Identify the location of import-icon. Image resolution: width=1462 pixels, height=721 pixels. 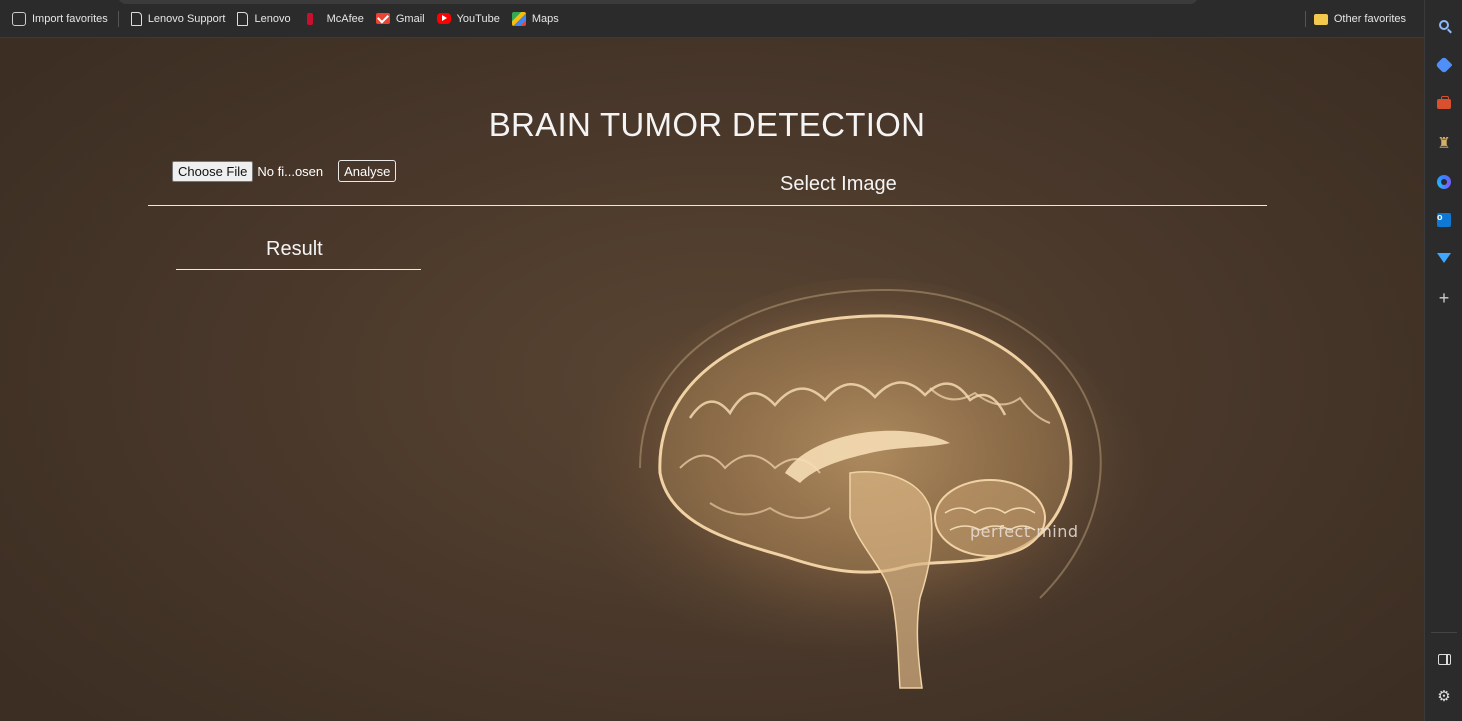
(19, 18).